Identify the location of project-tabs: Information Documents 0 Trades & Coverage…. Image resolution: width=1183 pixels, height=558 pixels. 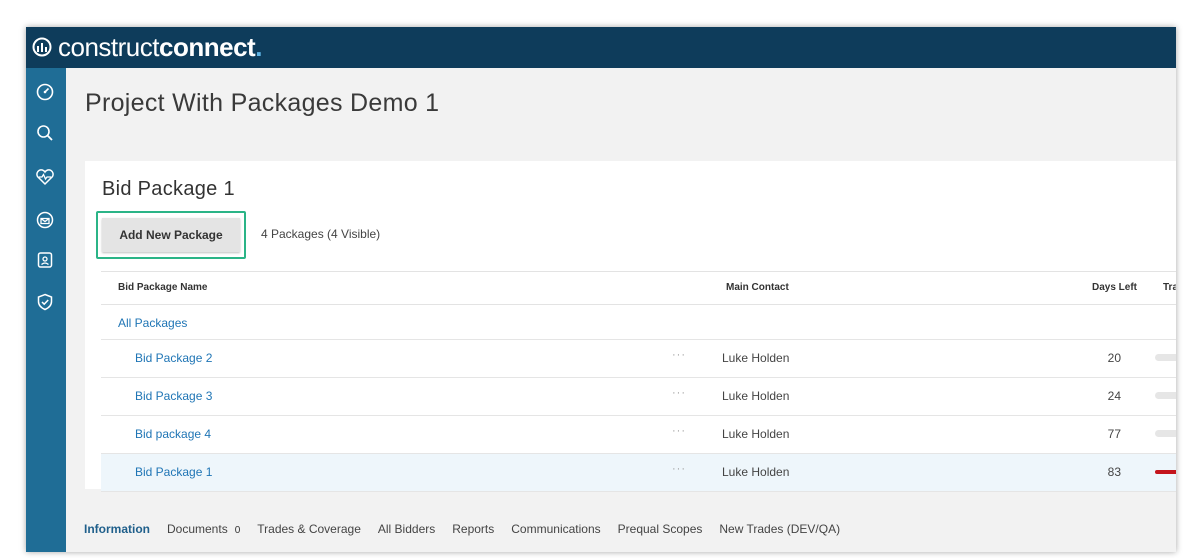
(470, 529).